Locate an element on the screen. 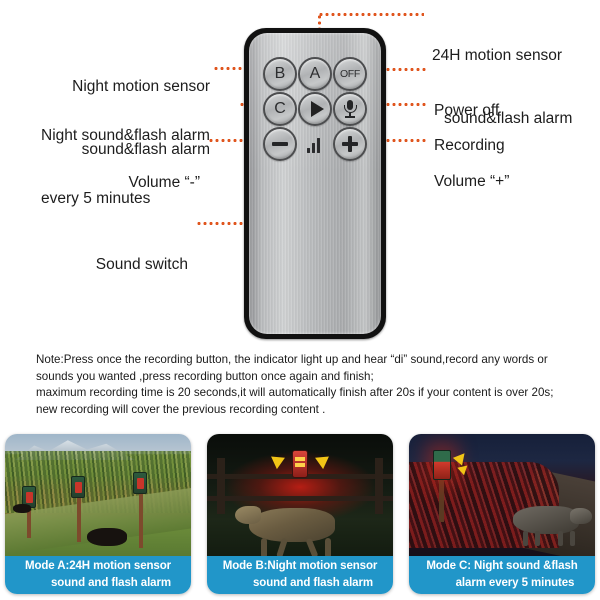  callout-volume-up-label: Volume “+” is located at coordinates (472, 181).